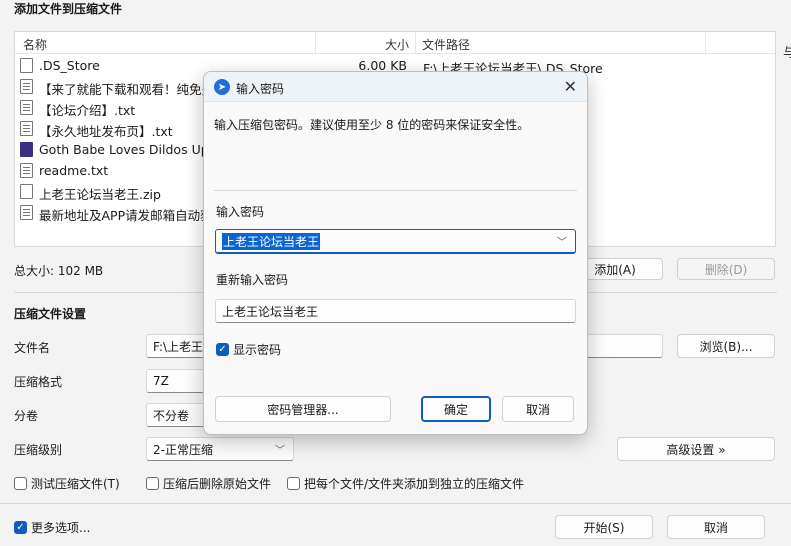  Describe the element at coordinates (217, 484) in the screenshot. I see `delete-source-label: 压缩后删除原始文件` at that location.